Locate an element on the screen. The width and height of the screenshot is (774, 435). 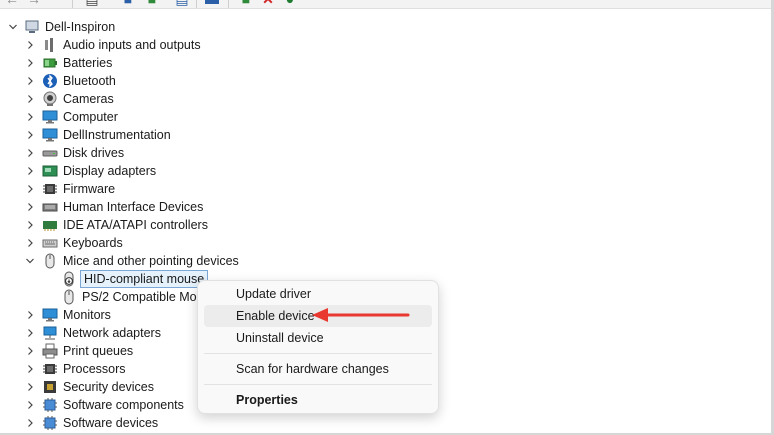
tree-item-label: Display adapters is located at coordinates (110, 171).